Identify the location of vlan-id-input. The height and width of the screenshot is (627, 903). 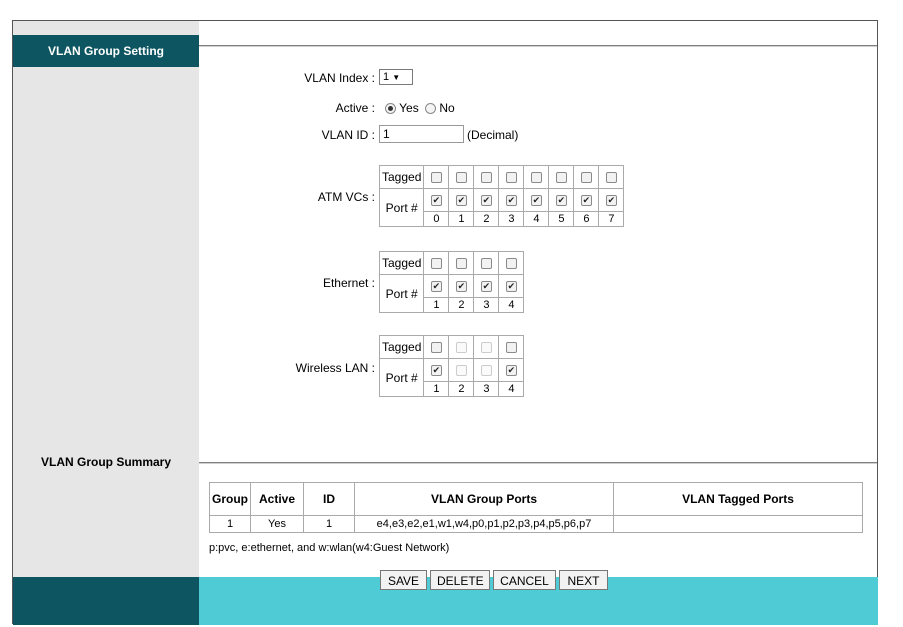
(421, 134).